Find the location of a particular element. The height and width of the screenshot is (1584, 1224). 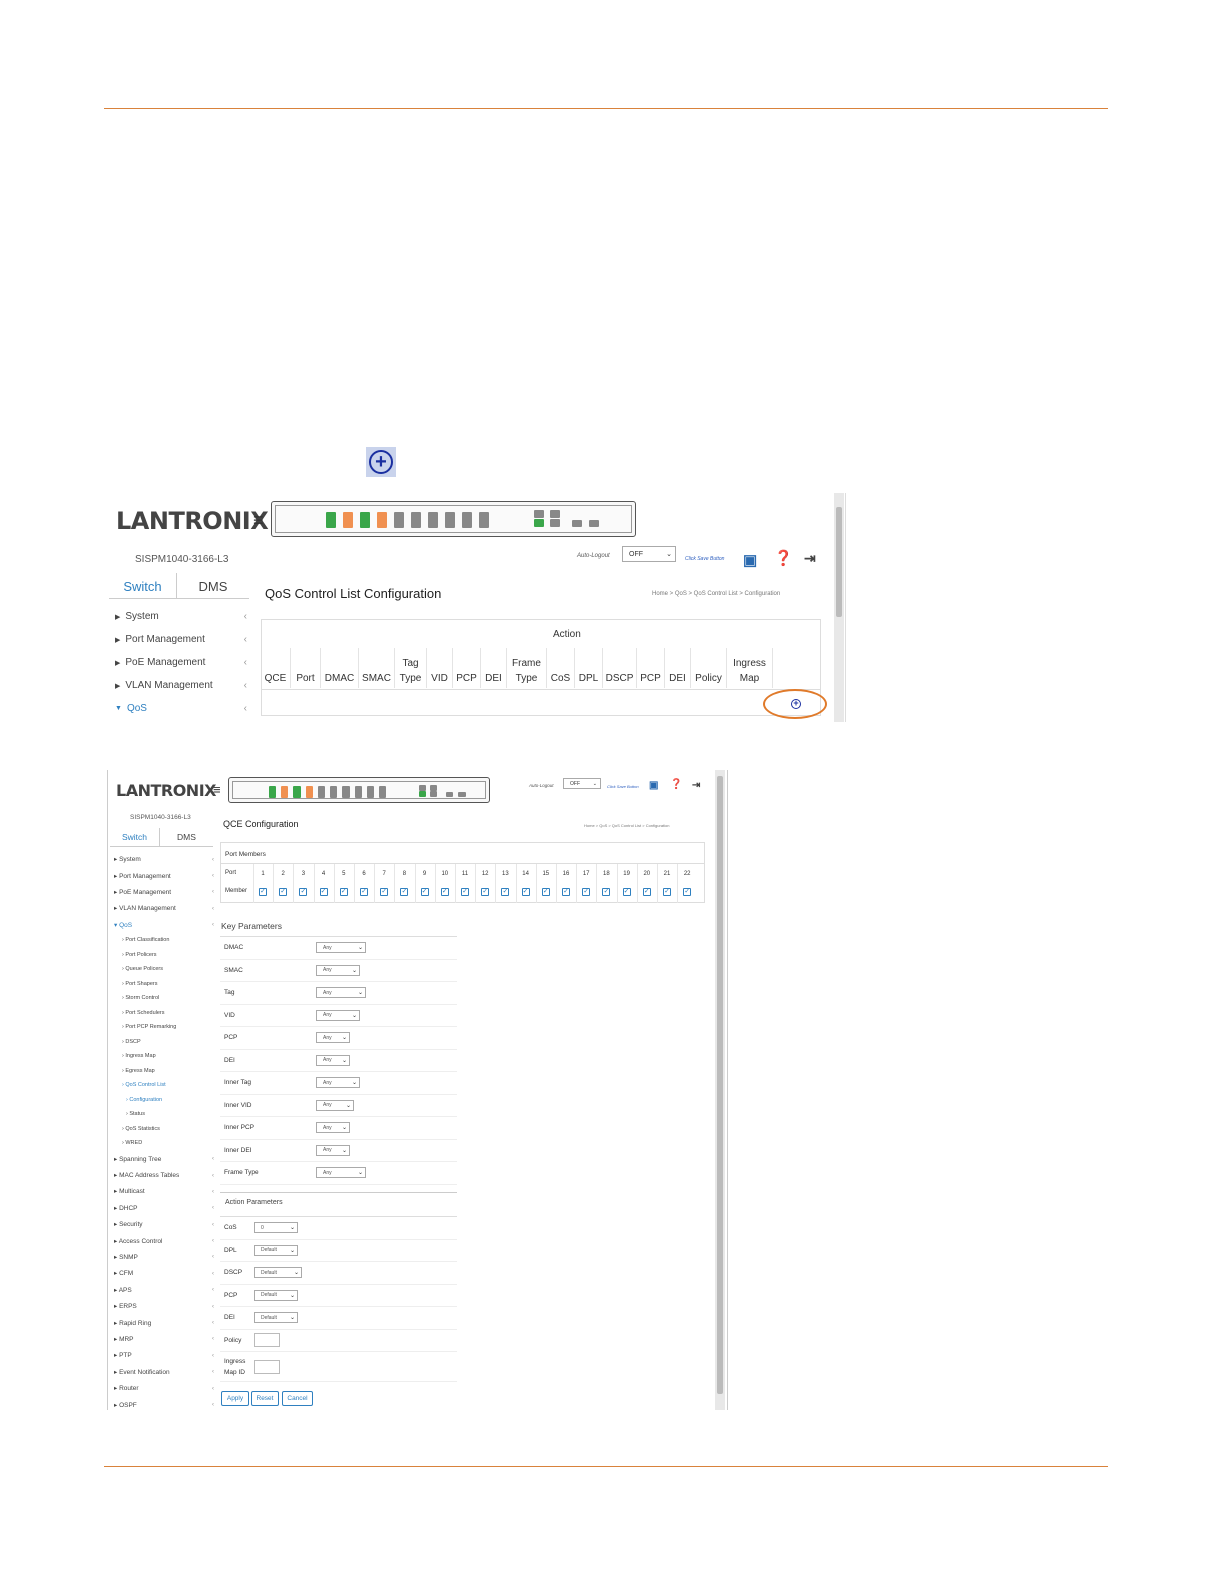

sidebar-item: › Ingress Map is located at coordinates (164, 1056).